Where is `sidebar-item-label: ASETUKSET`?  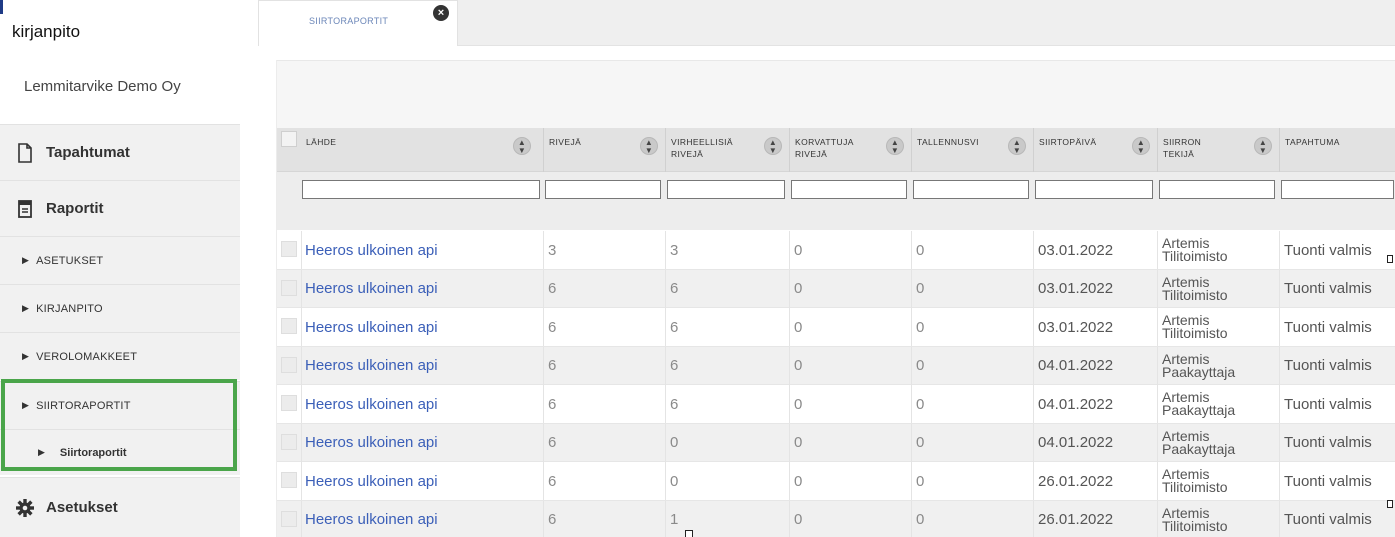 sidebar-item-label: ASETUKSET is located at coordinates (70, 260).